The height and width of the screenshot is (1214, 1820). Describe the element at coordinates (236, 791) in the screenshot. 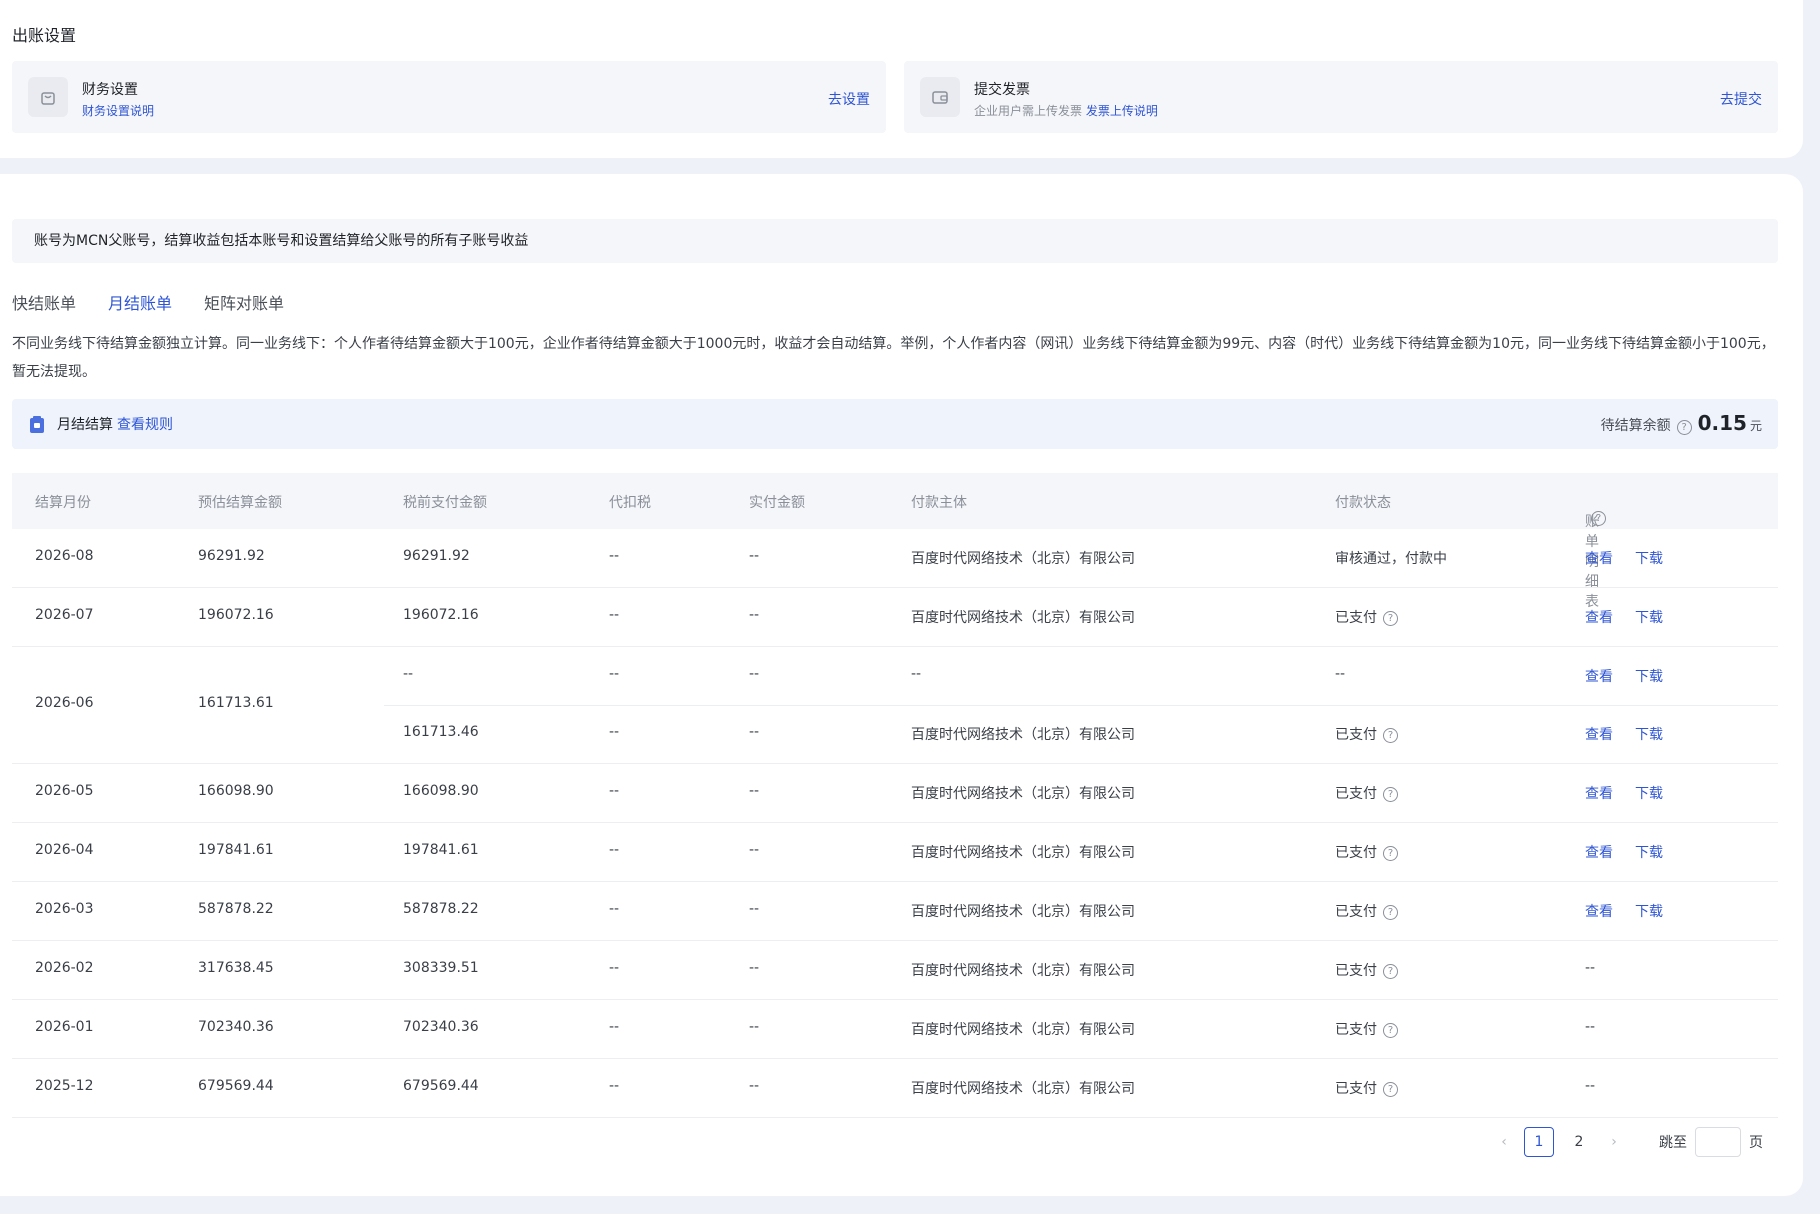

I see `cell-estimate: 166098.90` at that location.